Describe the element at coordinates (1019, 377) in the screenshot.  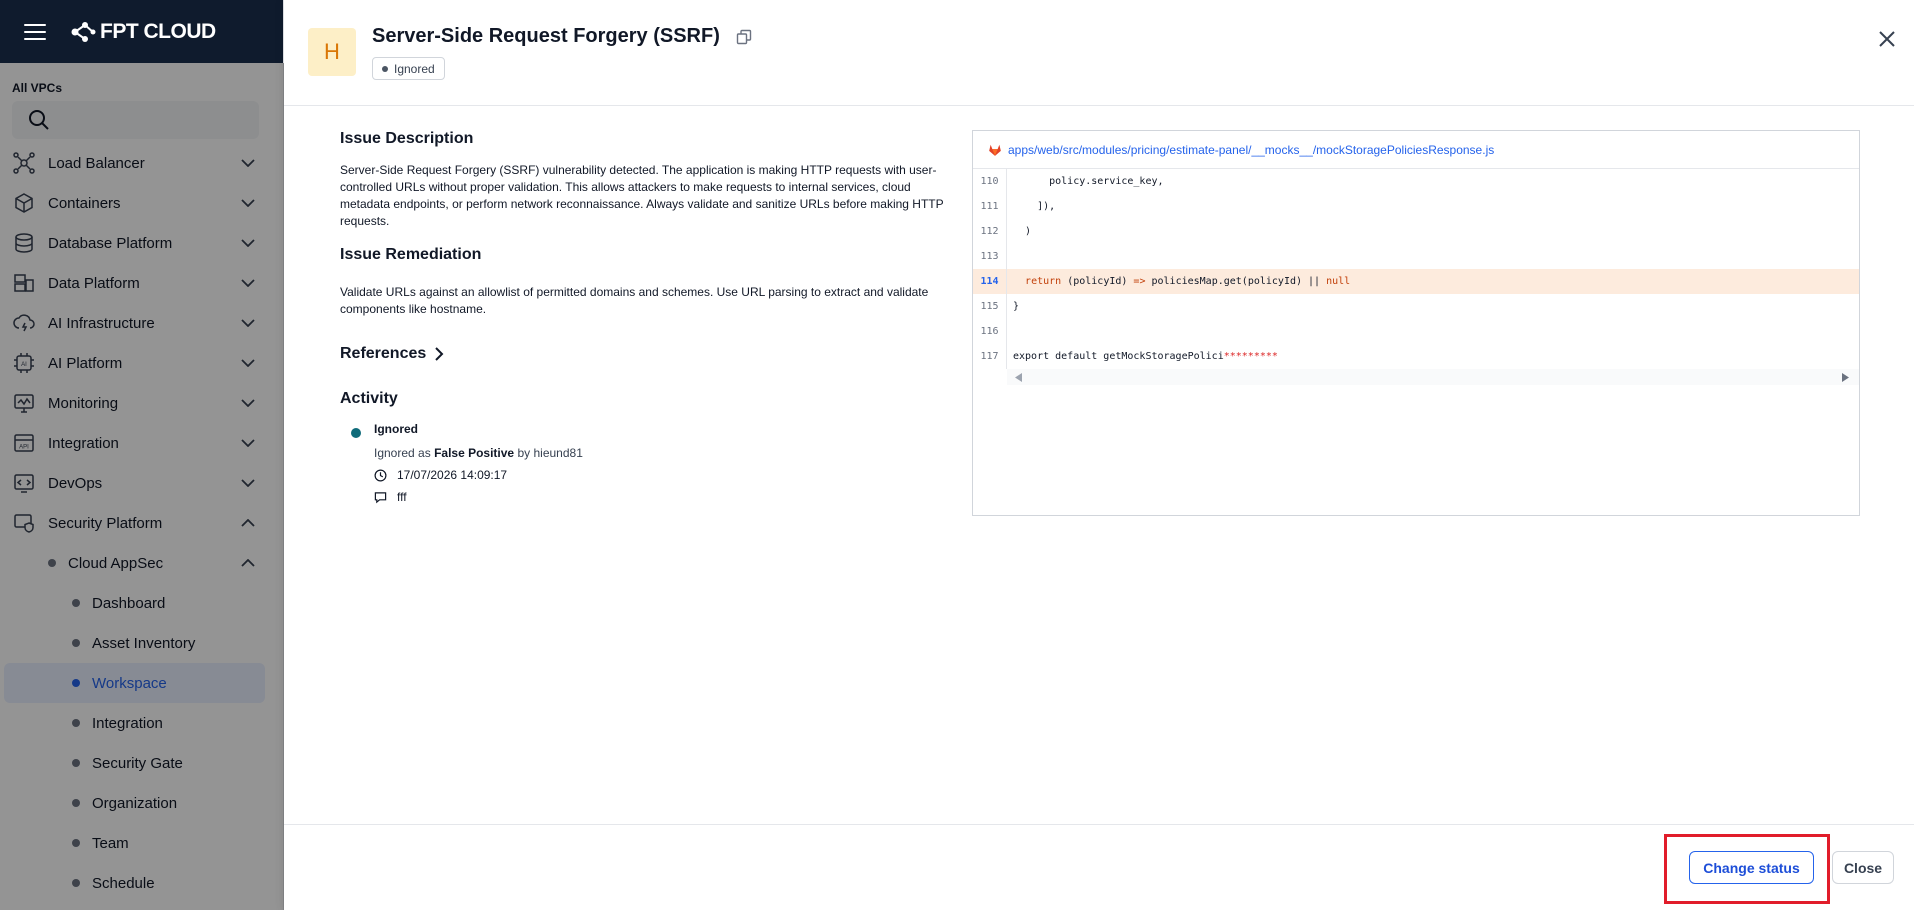
I see `scroll-left-icon` at that location.